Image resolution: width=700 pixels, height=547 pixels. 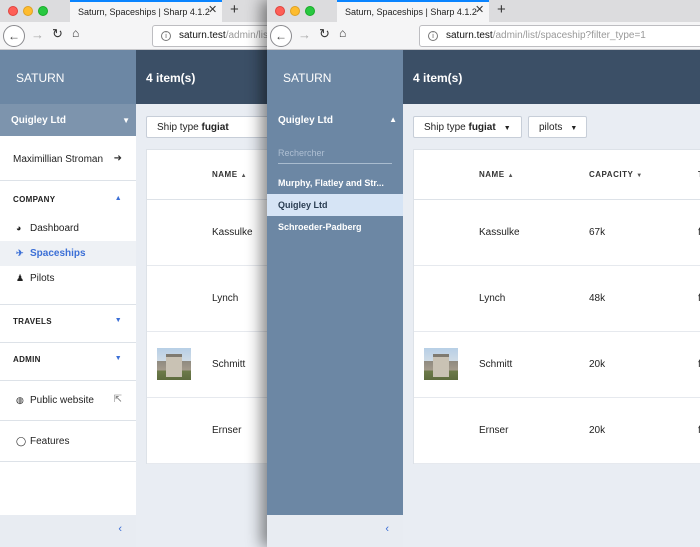 What do you see at coordinates (335, 120) in the screenshot?
I see `tenant-select: Quigley Ltd ▲` at bounding box center [335, 120].